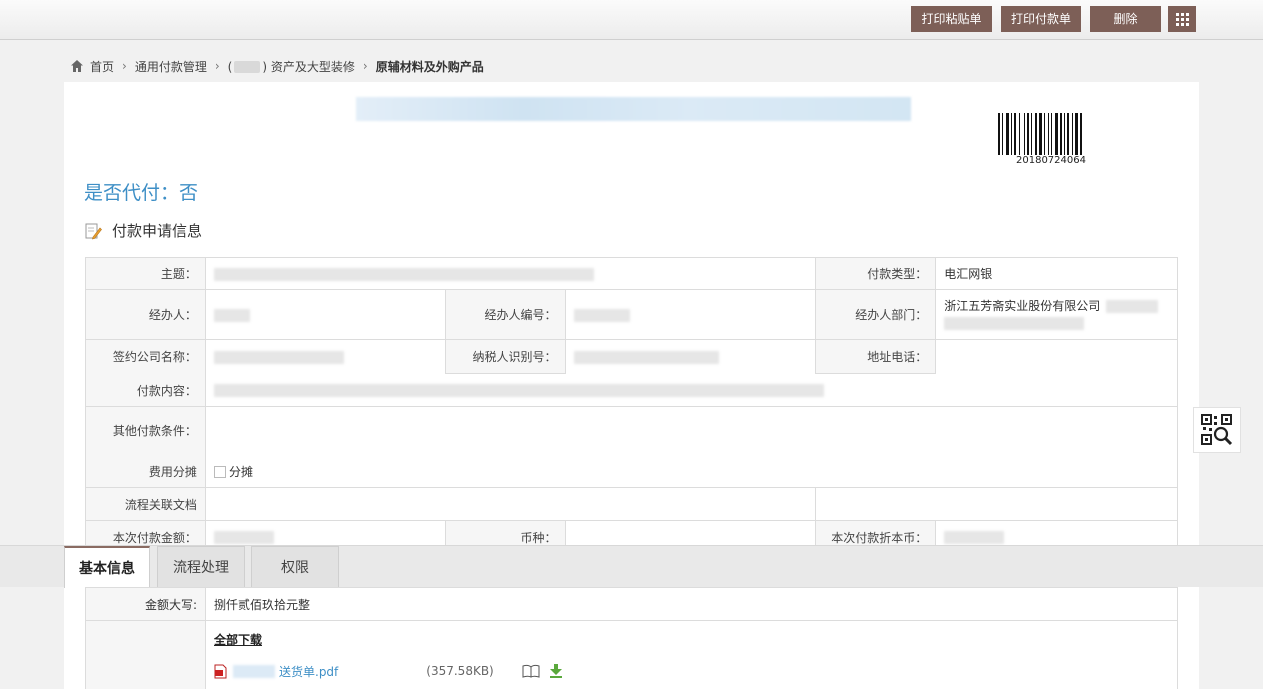 This screenshot has width=1263, height=689. I want to click on top-toolbar: 打印粘贴单 打印付款单 删除, so click(631, 20).